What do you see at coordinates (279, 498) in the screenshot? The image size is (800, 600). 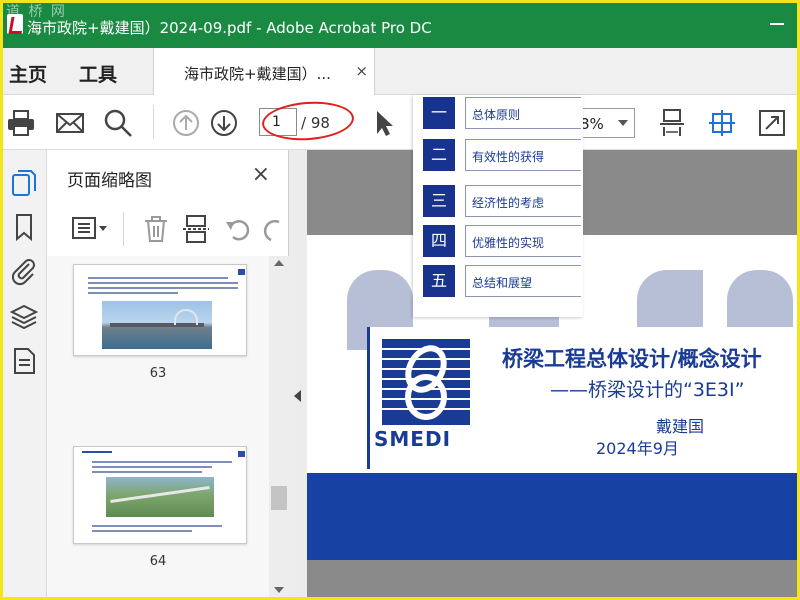 I see `scrollbar-thumb` at bounding box center [279, 498].